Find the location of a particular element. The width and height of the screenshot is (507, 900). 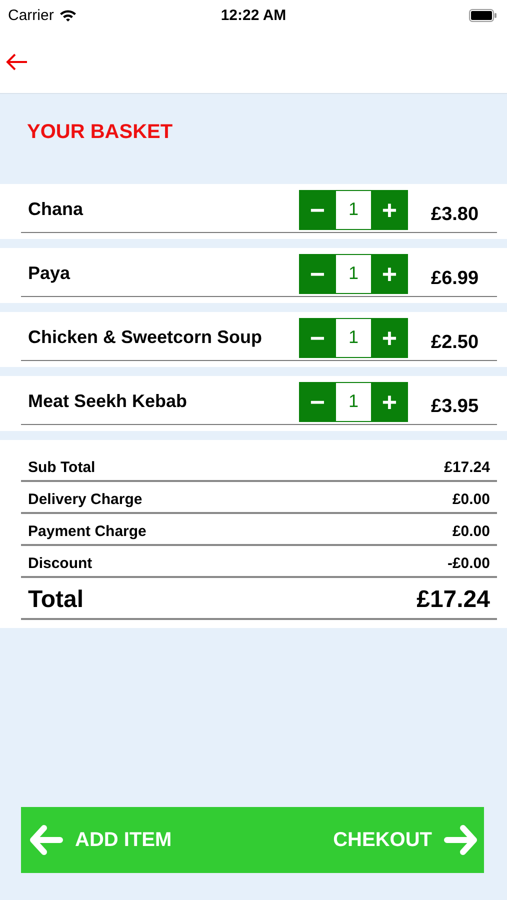

item-price: £6.99 is located at coordinates (455, 279).